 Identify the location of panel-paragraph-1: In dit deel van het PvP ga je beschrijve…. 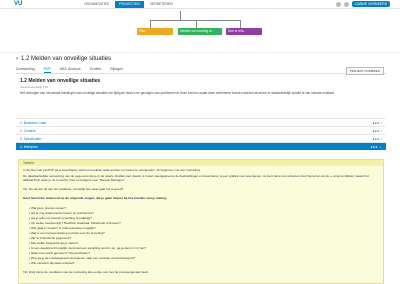
(112, 170).